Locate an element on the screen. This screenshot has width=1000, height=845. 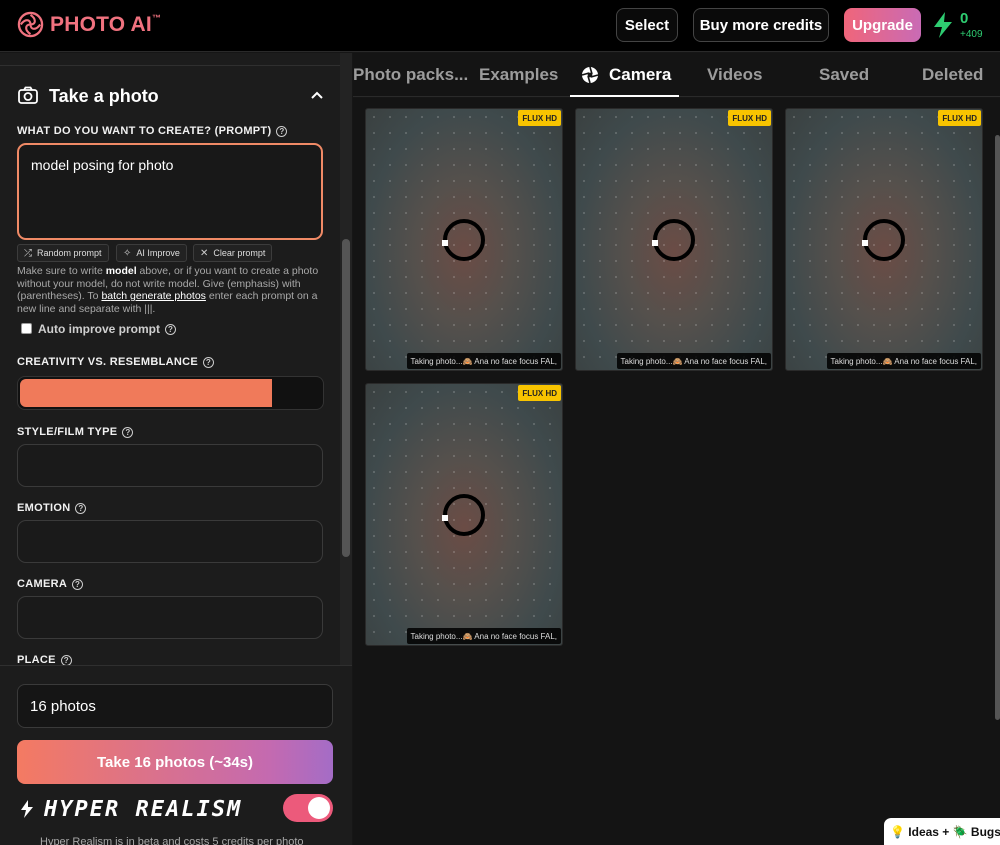
logo: PHOTO AI™ is located at coordinates (89, 24).